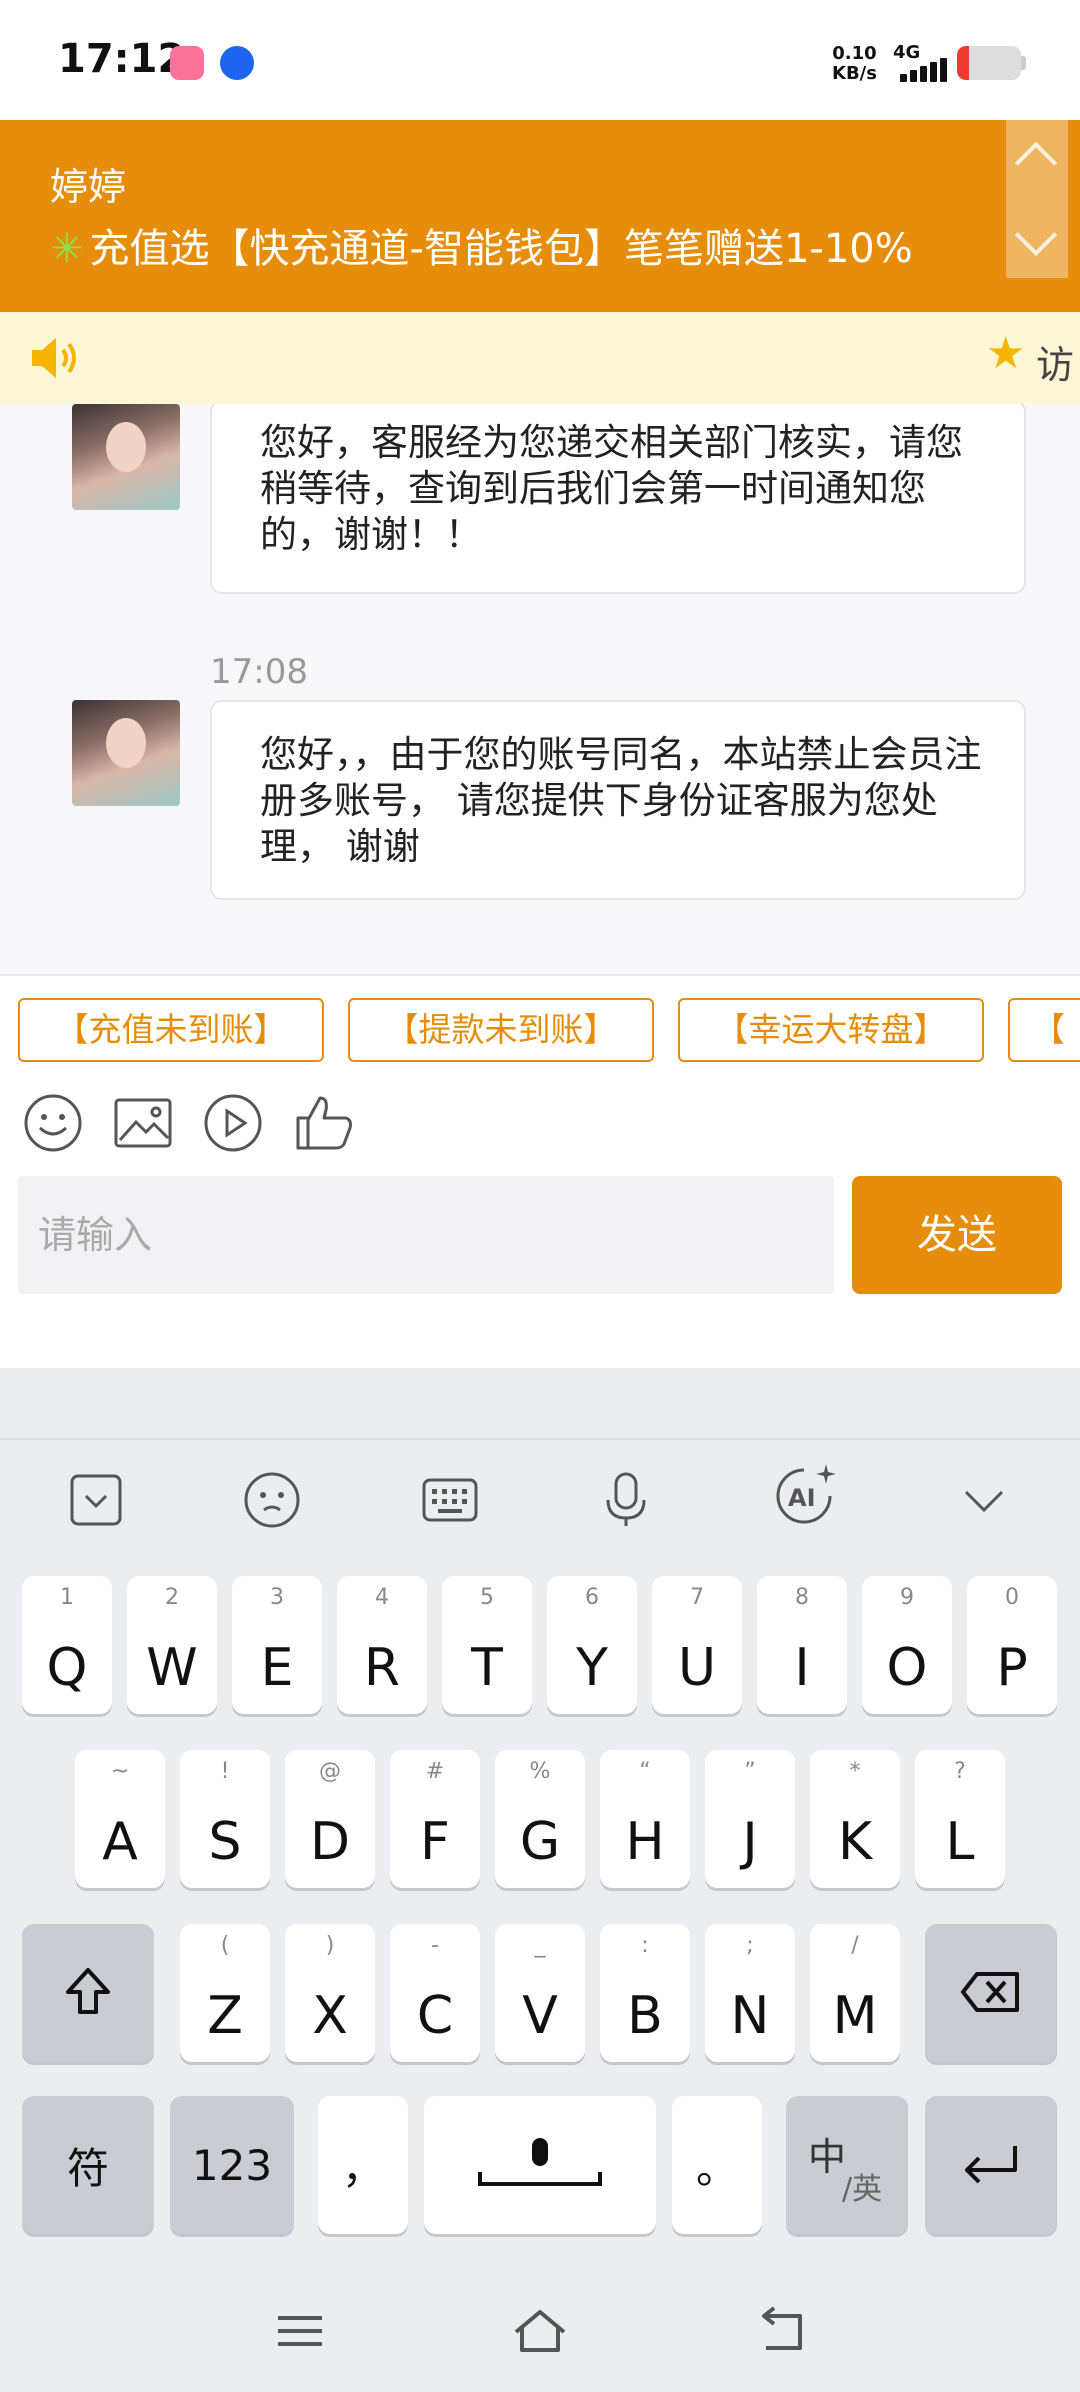 The image size is (1080, 2392). I want to click on key-z: (Z, so click(225, 1993).